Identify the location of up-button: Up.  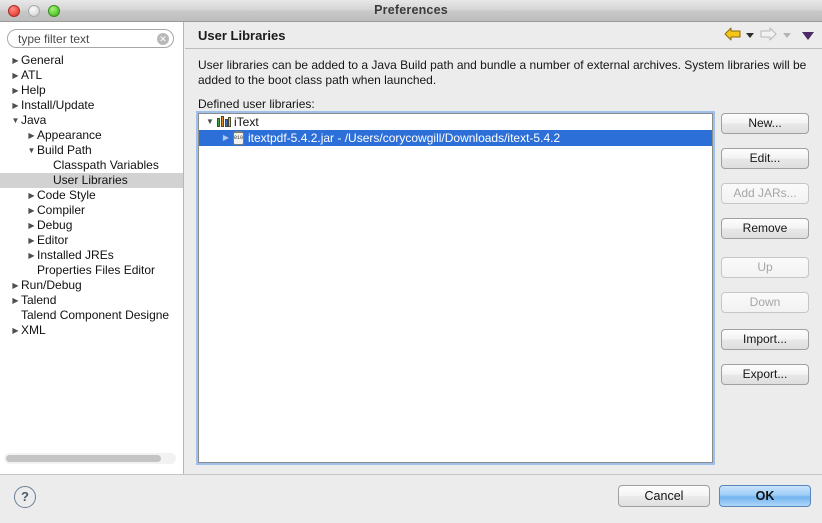
(765, 267).